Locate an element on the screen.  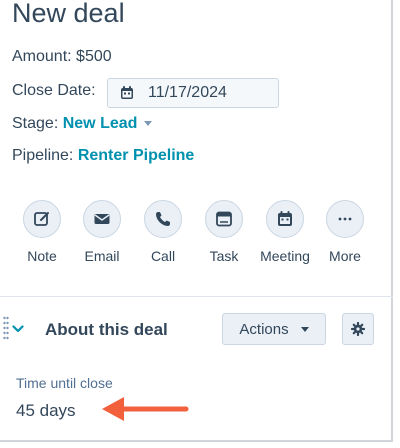
stage-value: New Lead is located at coordinates (100, 123).